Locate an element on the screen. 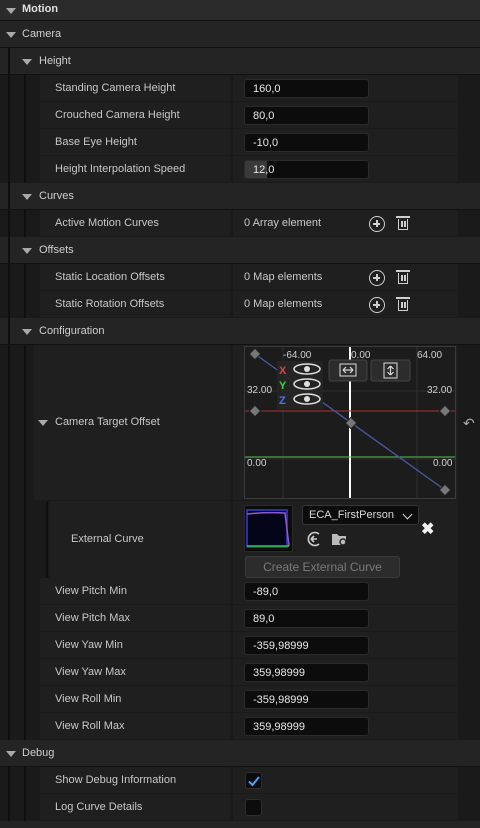  axis-label-bottom-left: 0.00 is located at coordinates (257, 463).